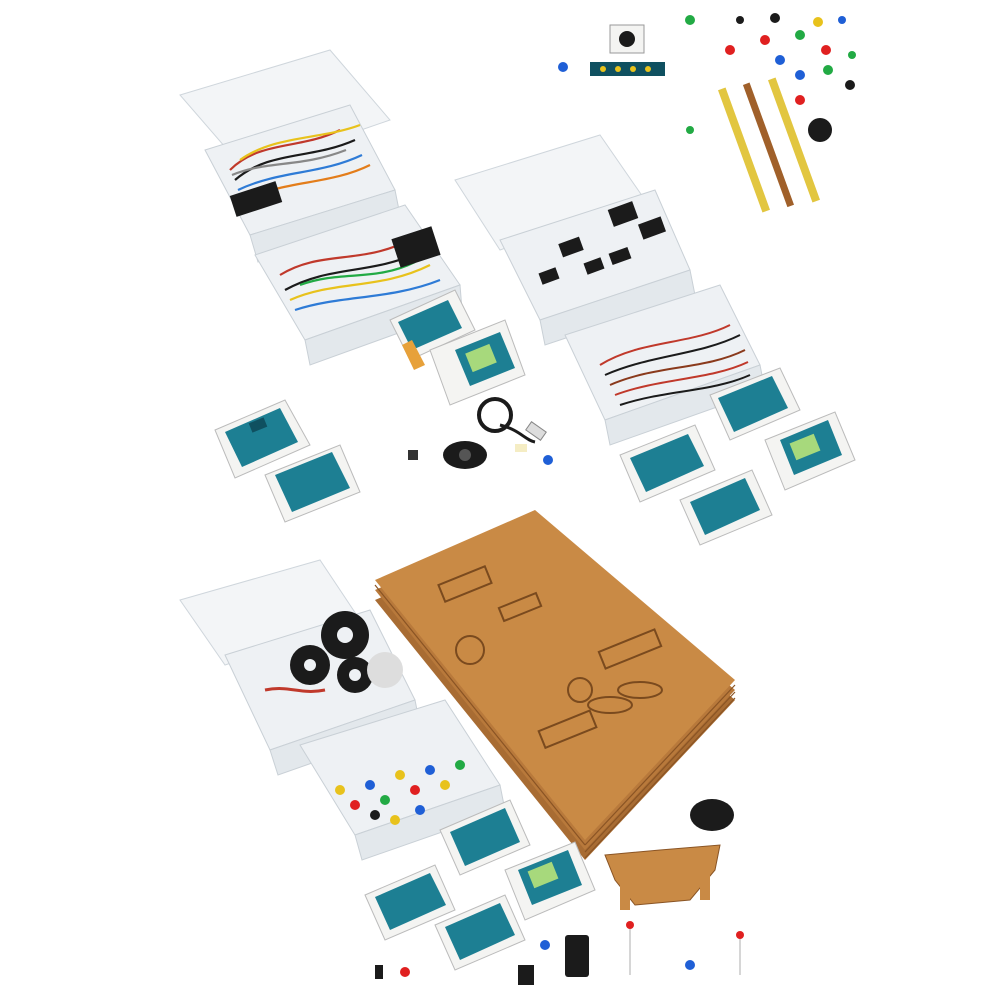  What do you see at coordinates (465, 455) in the screenshot?
I see `motor-small` at bounding box center [465, 455].